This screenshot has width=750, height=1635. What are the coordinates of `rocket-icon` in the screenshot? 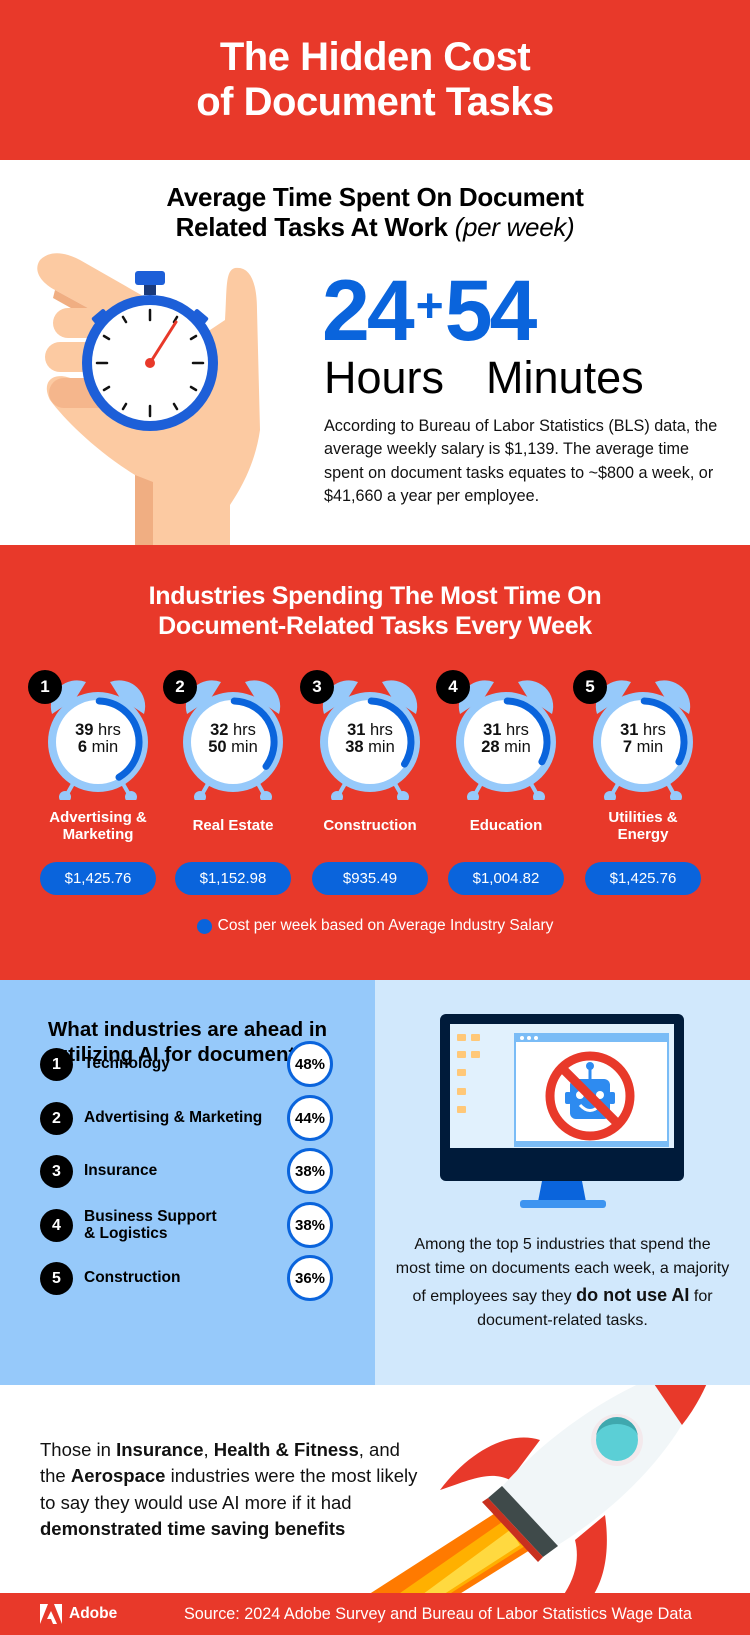 It's located at (538, 1489).